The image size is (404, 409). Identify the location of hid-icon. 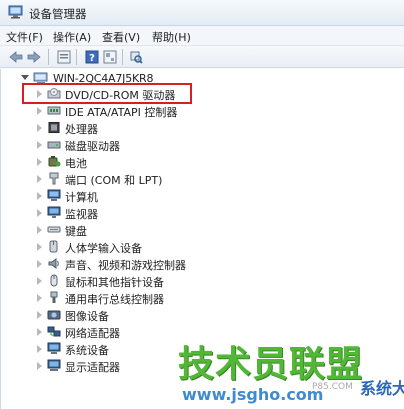
(53, 246).